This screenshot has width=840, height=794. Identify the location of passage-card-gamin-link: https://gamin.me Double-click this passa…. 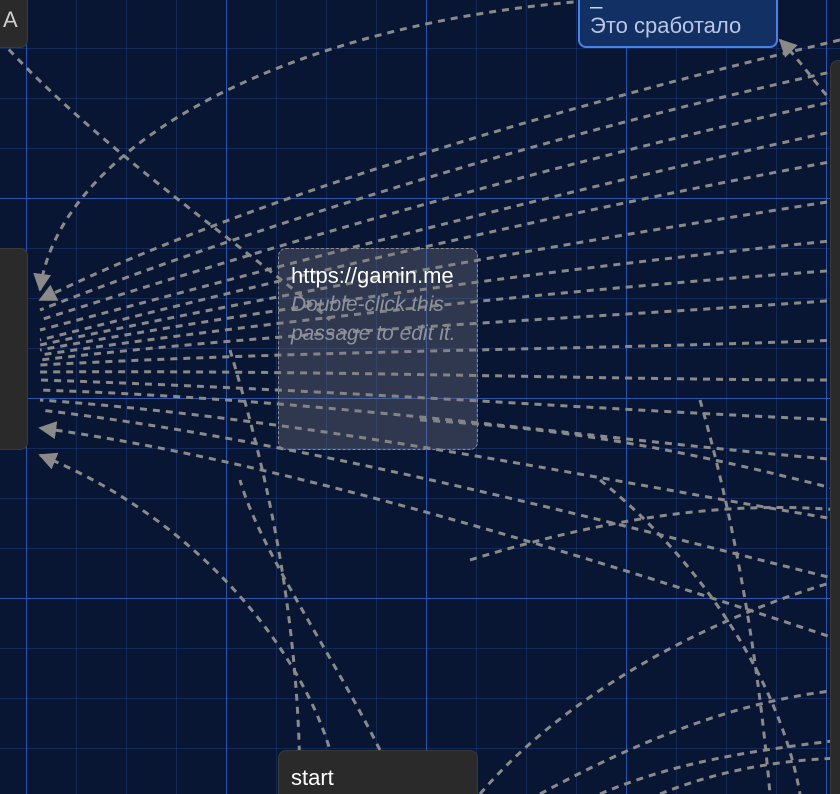
(378, 349).